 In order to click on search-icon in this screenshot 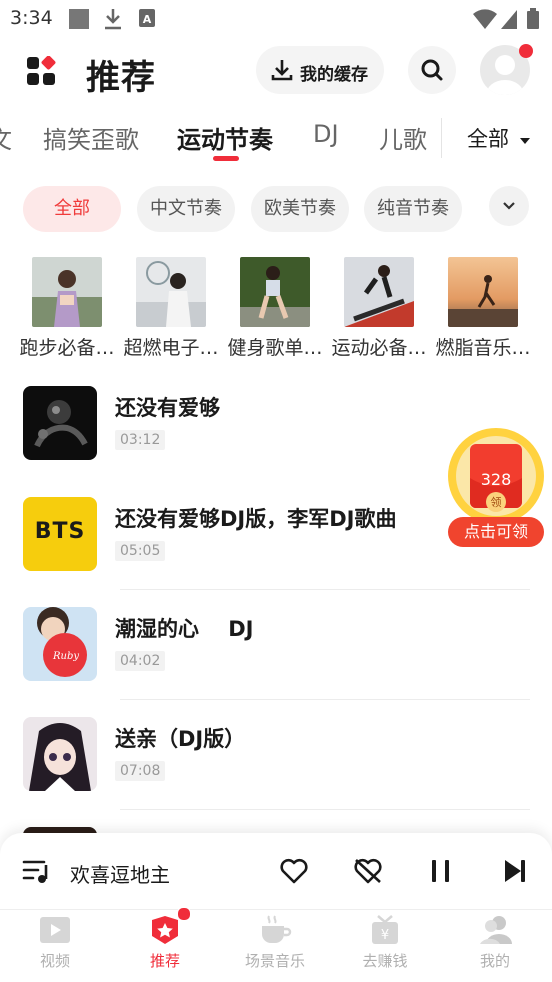, I will do `click(432, 70)`.